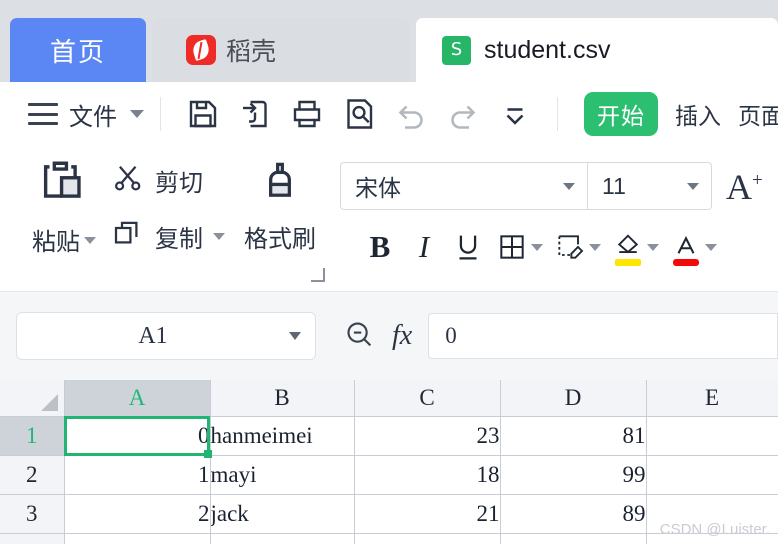 Image resolution: width=778 pixels, height=544 pixels. What do you see at coordinates (686, 247) in the screenshot?
I see `font-color-button` at bounding box center [686, 247].